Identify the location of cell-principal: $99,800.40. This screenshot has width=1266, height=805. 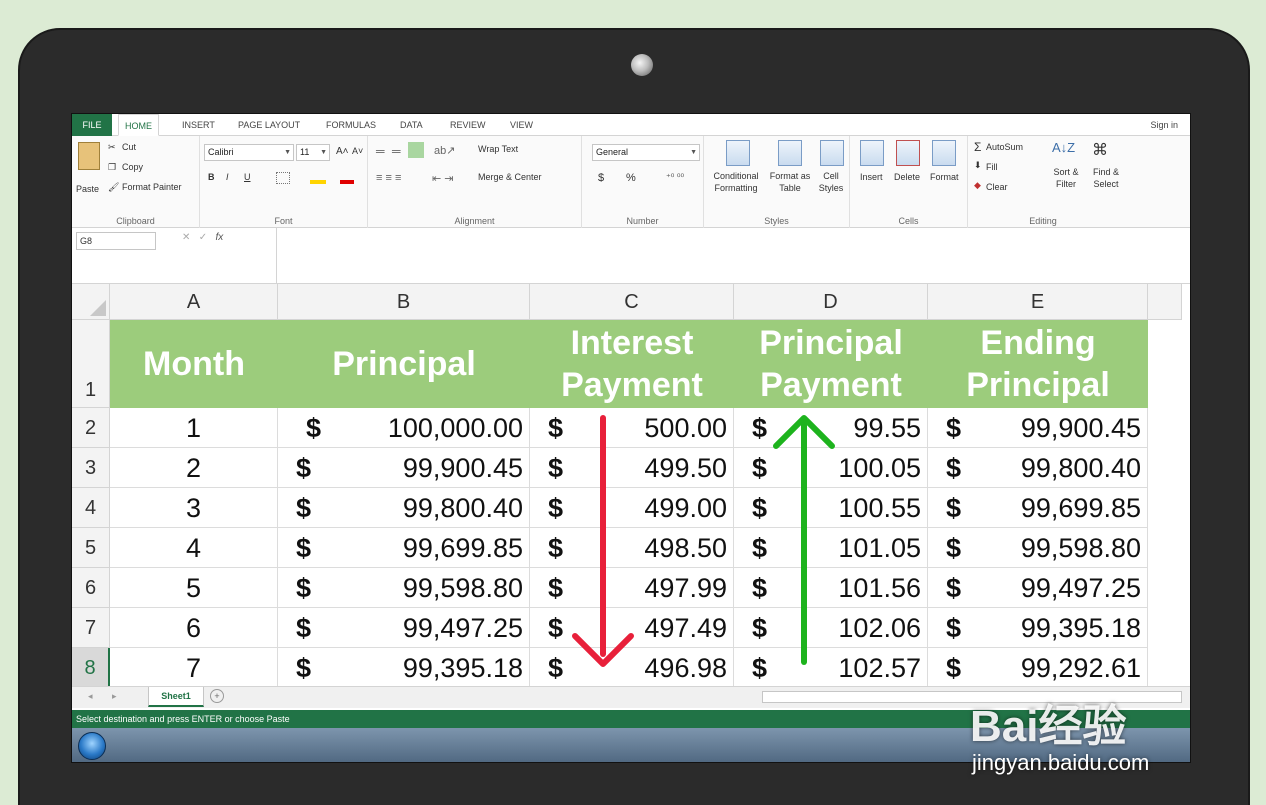
(404, 508).